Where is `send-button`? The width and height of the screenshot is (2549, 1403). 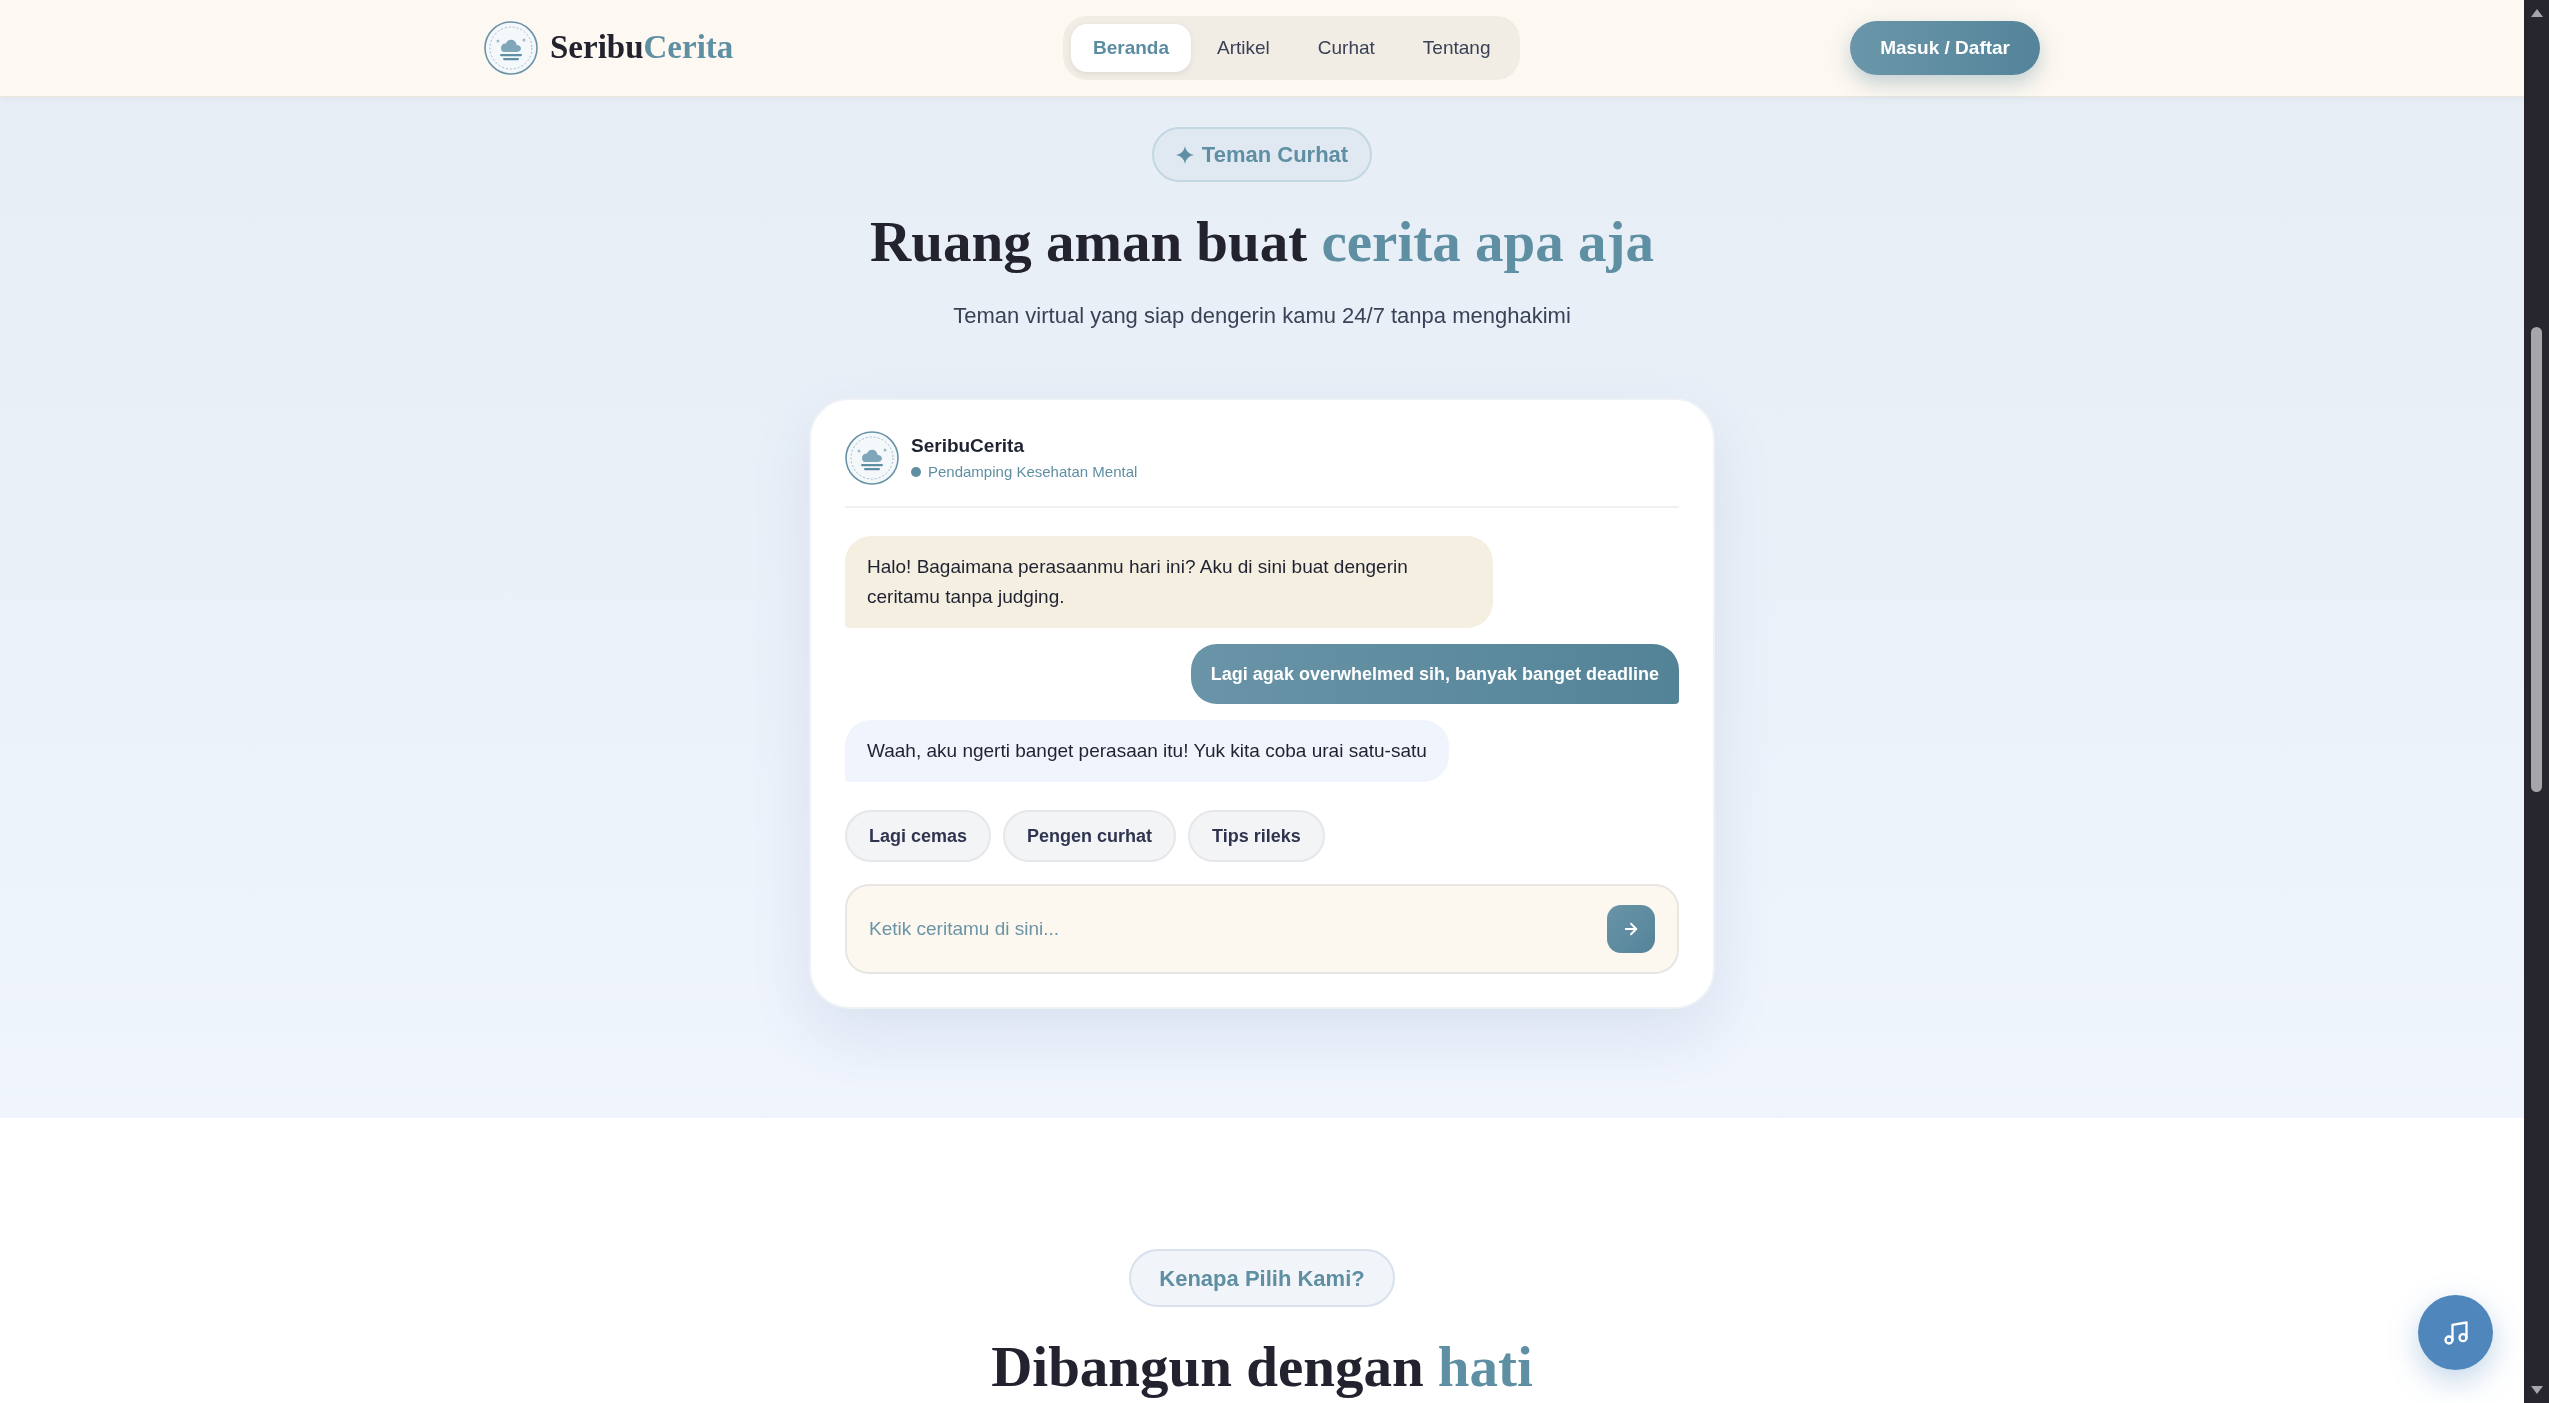 send-button is located at coordinates (1631, 929).